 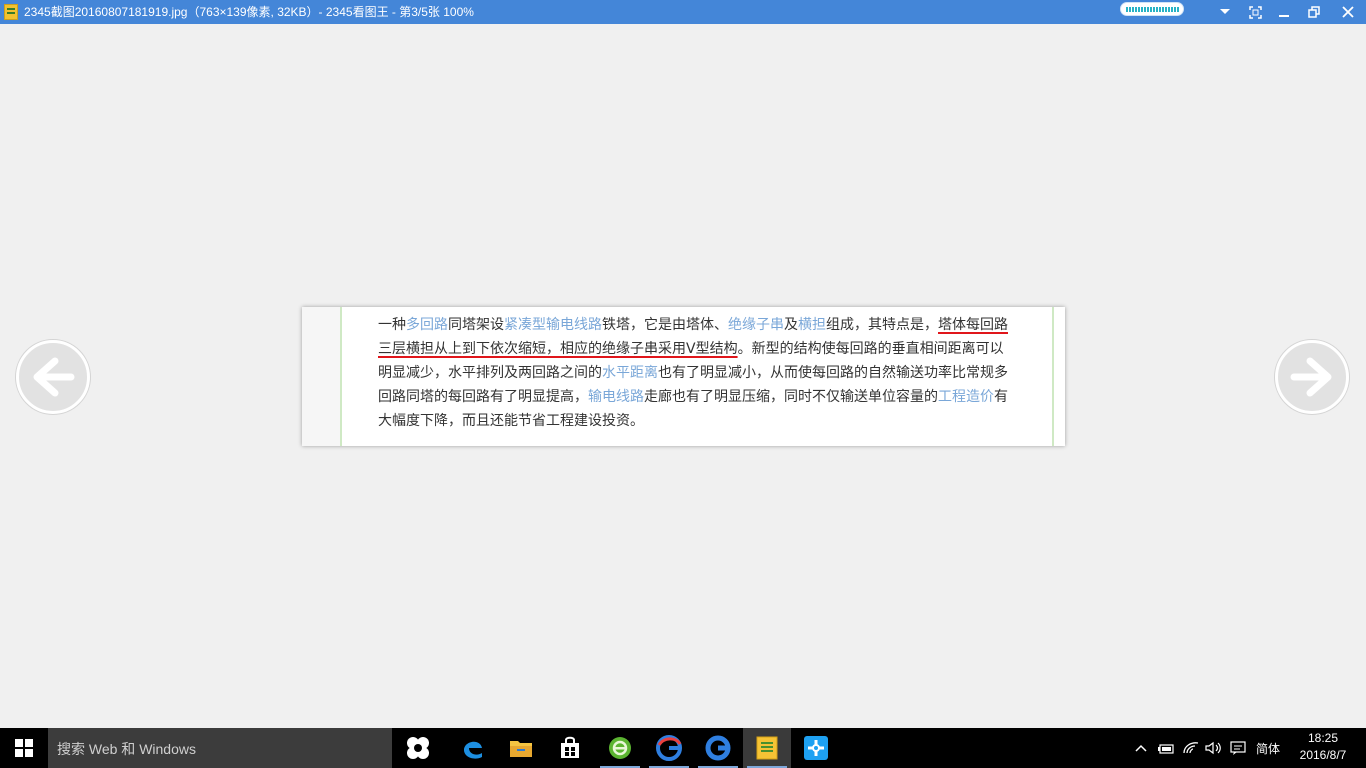 I want to click on volume-button, so click(x=1214, y=748).